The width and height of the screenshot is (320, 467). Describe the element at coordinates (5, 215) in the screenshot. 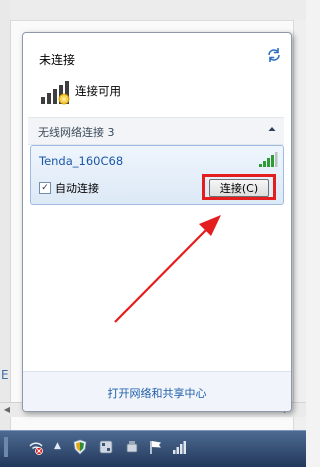

I see `left-panel` at that location.